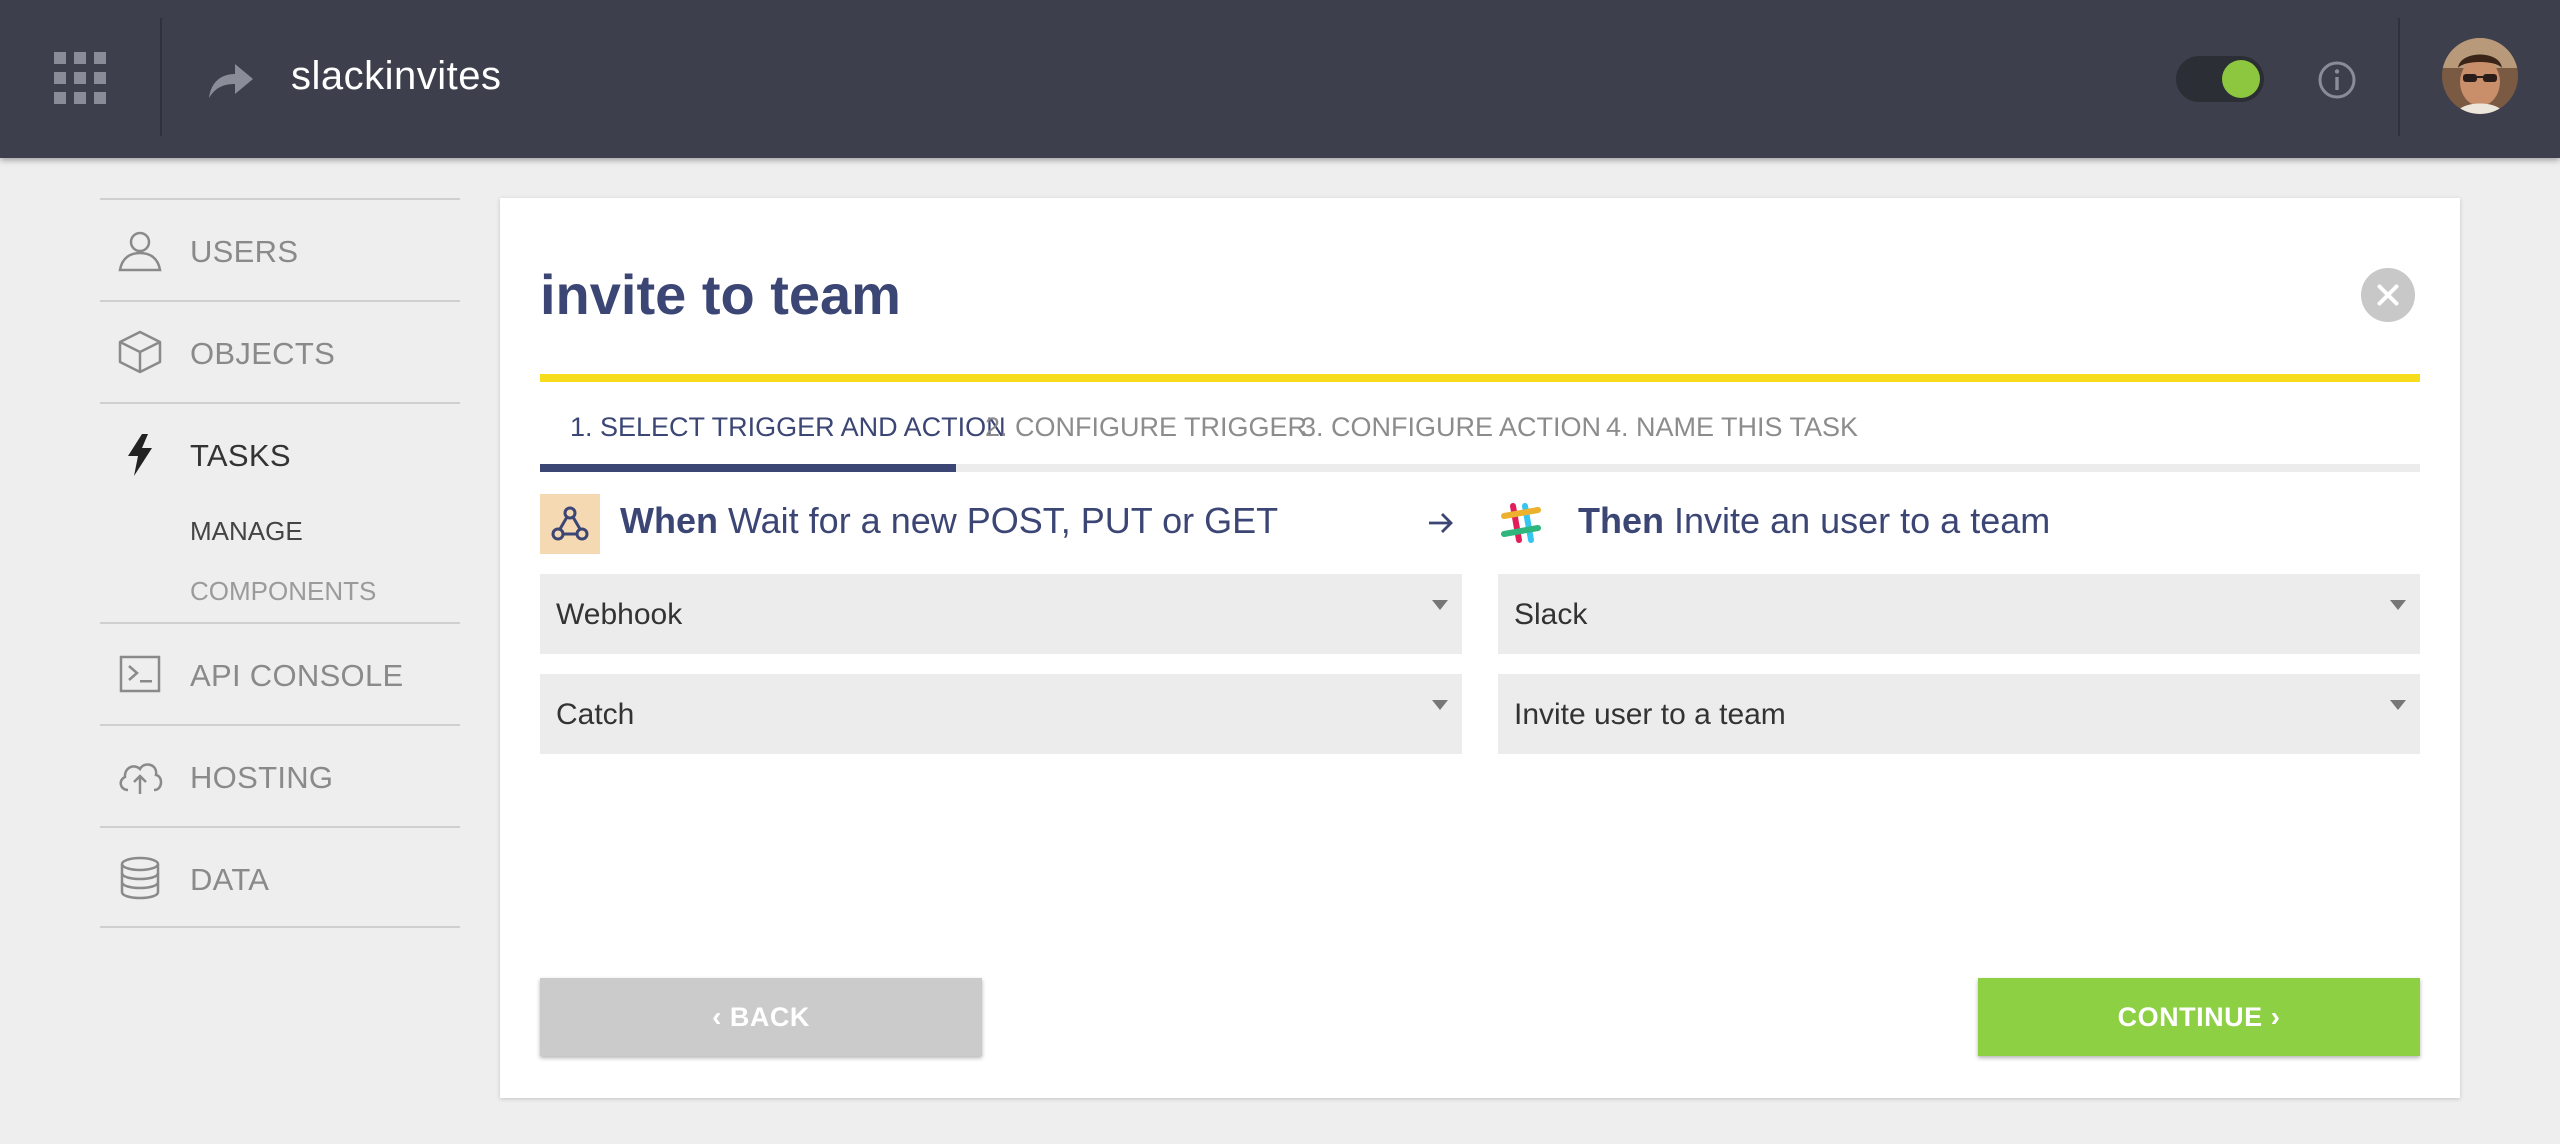 The width and height of the screenshot is (2560, 1144). What do you see at coordinates (1959, 614) in the screenshot?
I see `action-service-select: Slack` at bounding box center [1959, 614].